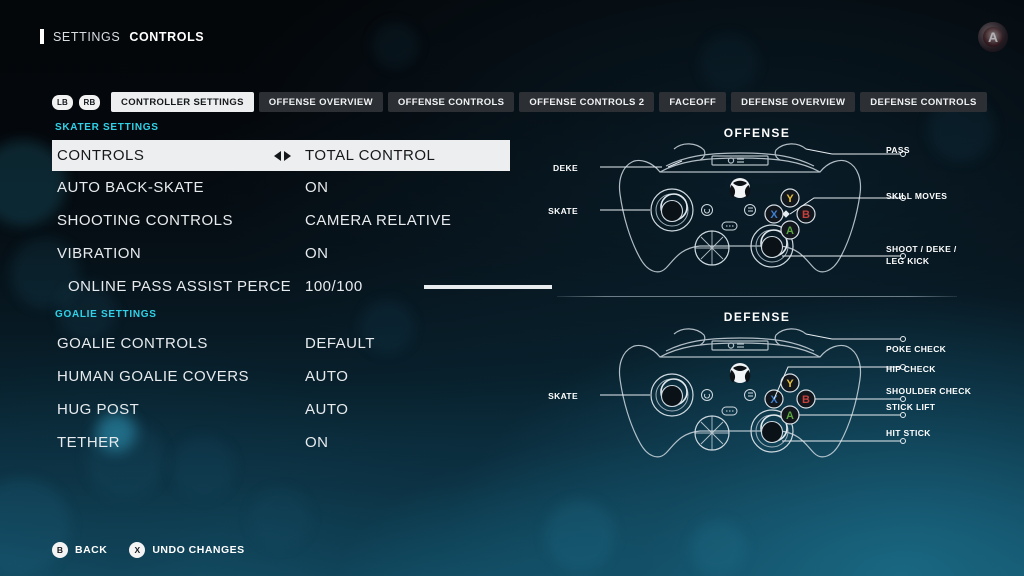 This screenshot has height=576, width=1024. What do you see at coordinates (145, 220) in the screenshot?
I see `setting-label: SHOOTING CONTROLS` at bounding box center [145, 220].